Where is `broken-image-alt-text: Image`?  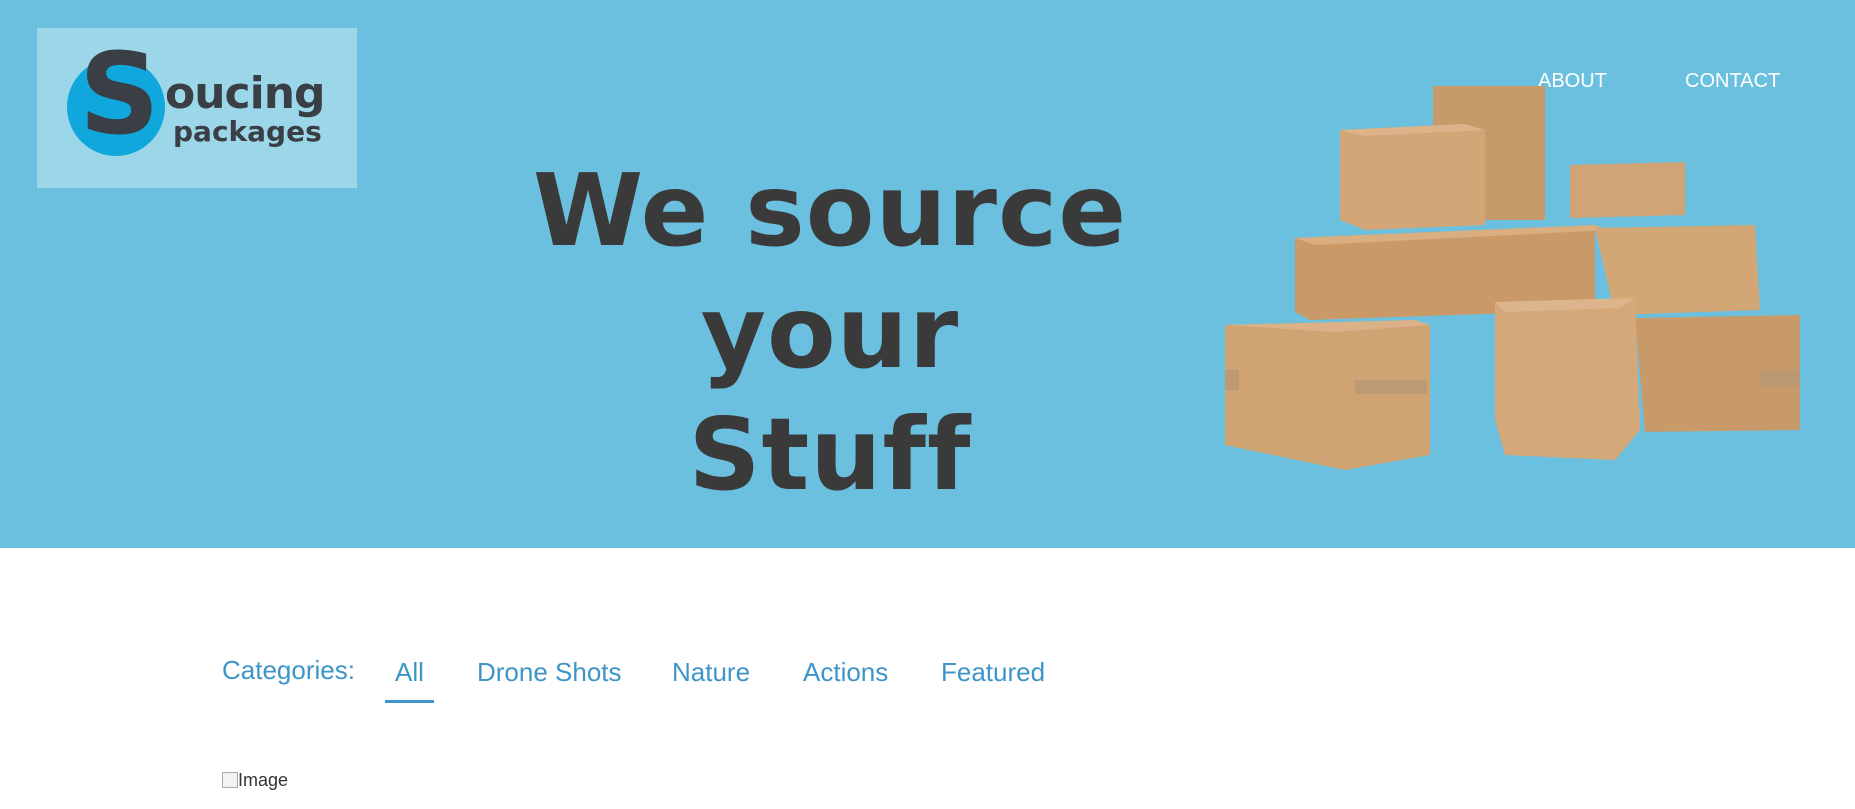 broken-image-alt-text: Image is located at coordinates (263, 780).